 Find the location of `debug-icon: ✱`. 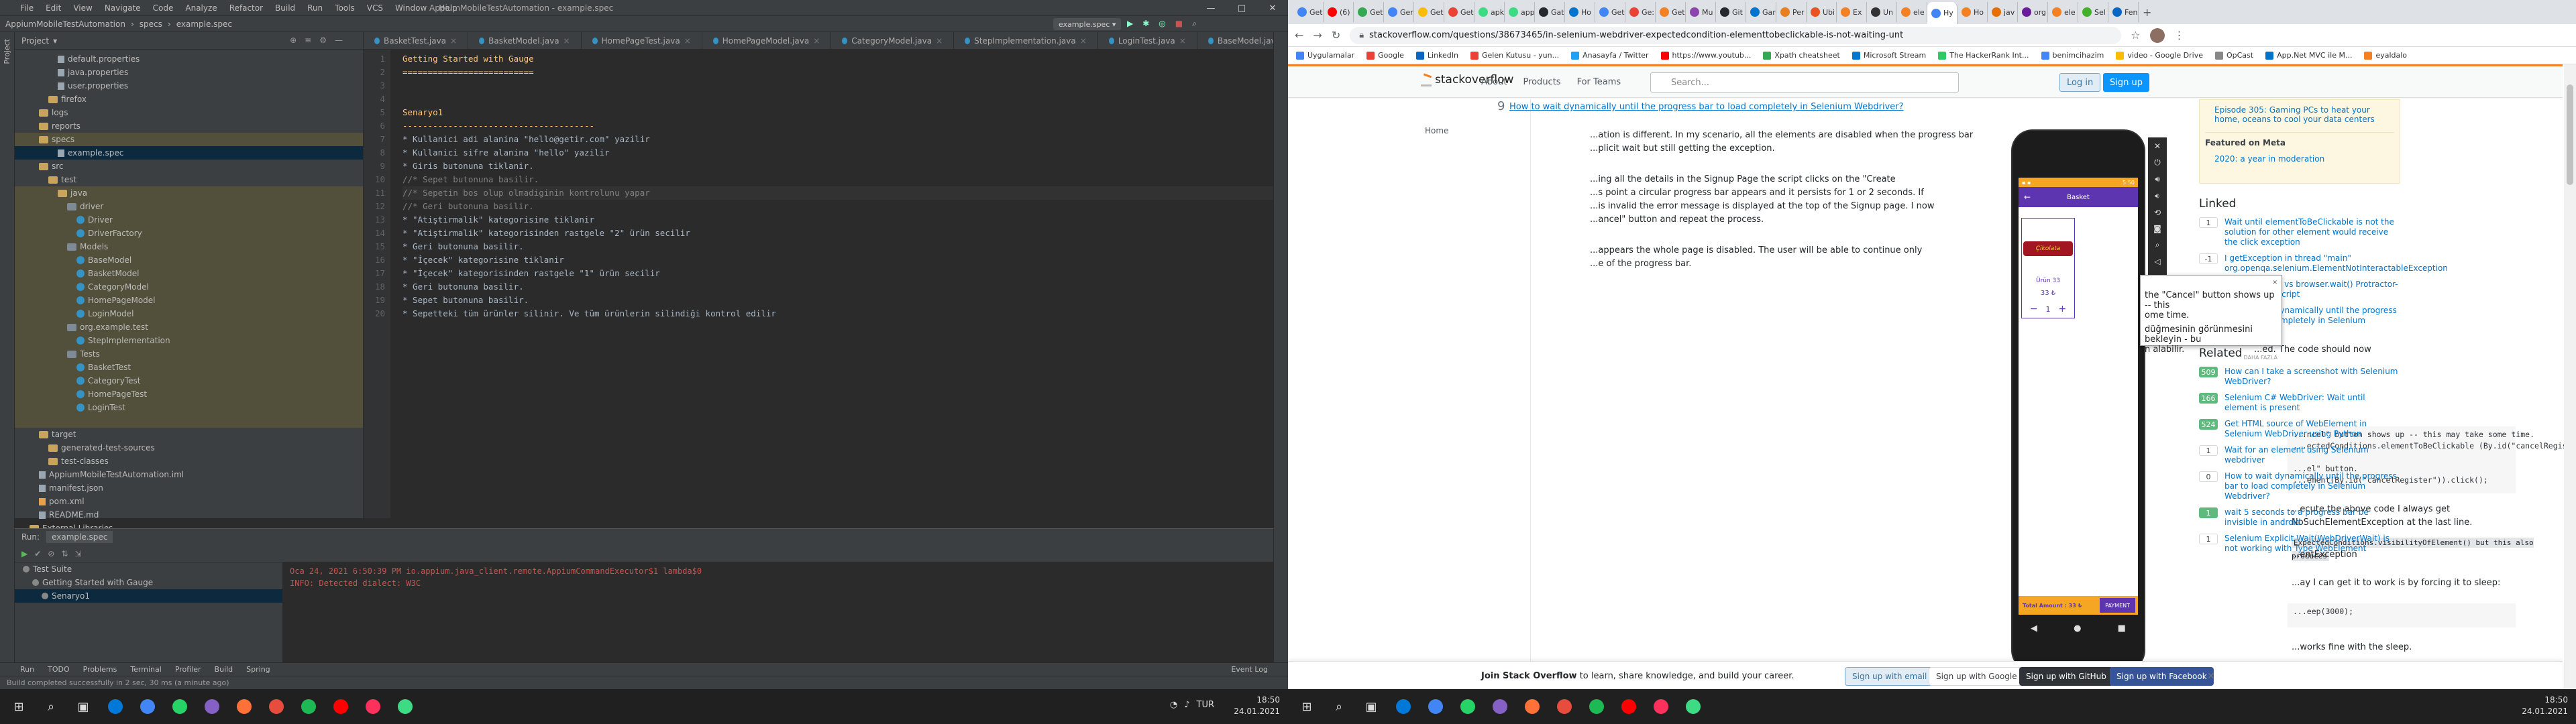

debug-icon: ✱ is located at coordinates (1145, 24).